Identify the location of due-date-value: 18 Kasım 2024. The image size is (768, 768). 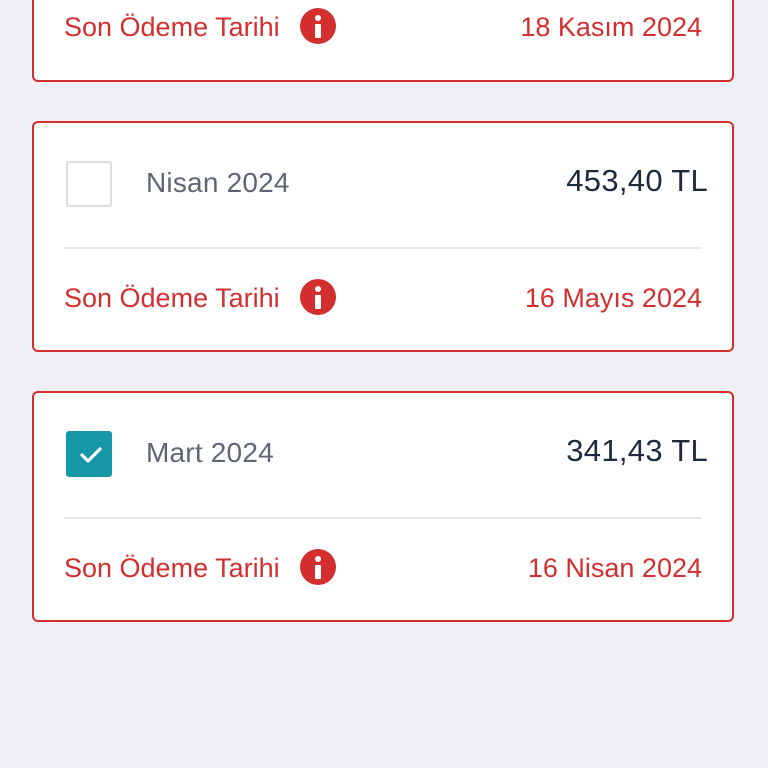
(611, 27).